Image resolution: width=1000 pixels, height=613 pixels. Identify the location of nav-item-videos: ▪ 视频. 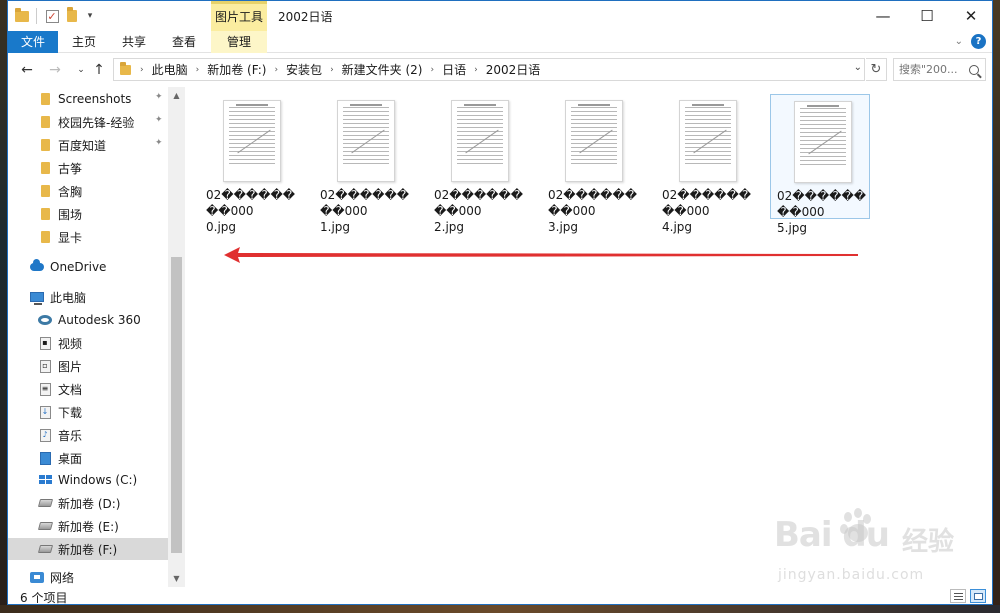
(88, 343).